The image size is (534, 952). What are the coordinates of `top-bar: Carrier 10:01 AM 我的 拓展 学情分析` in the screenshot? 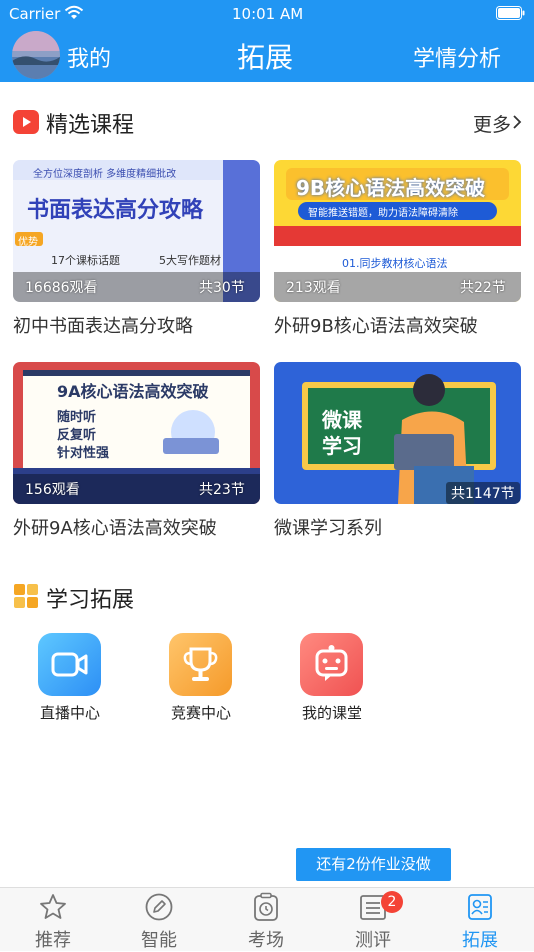 It's located at (267, 41).